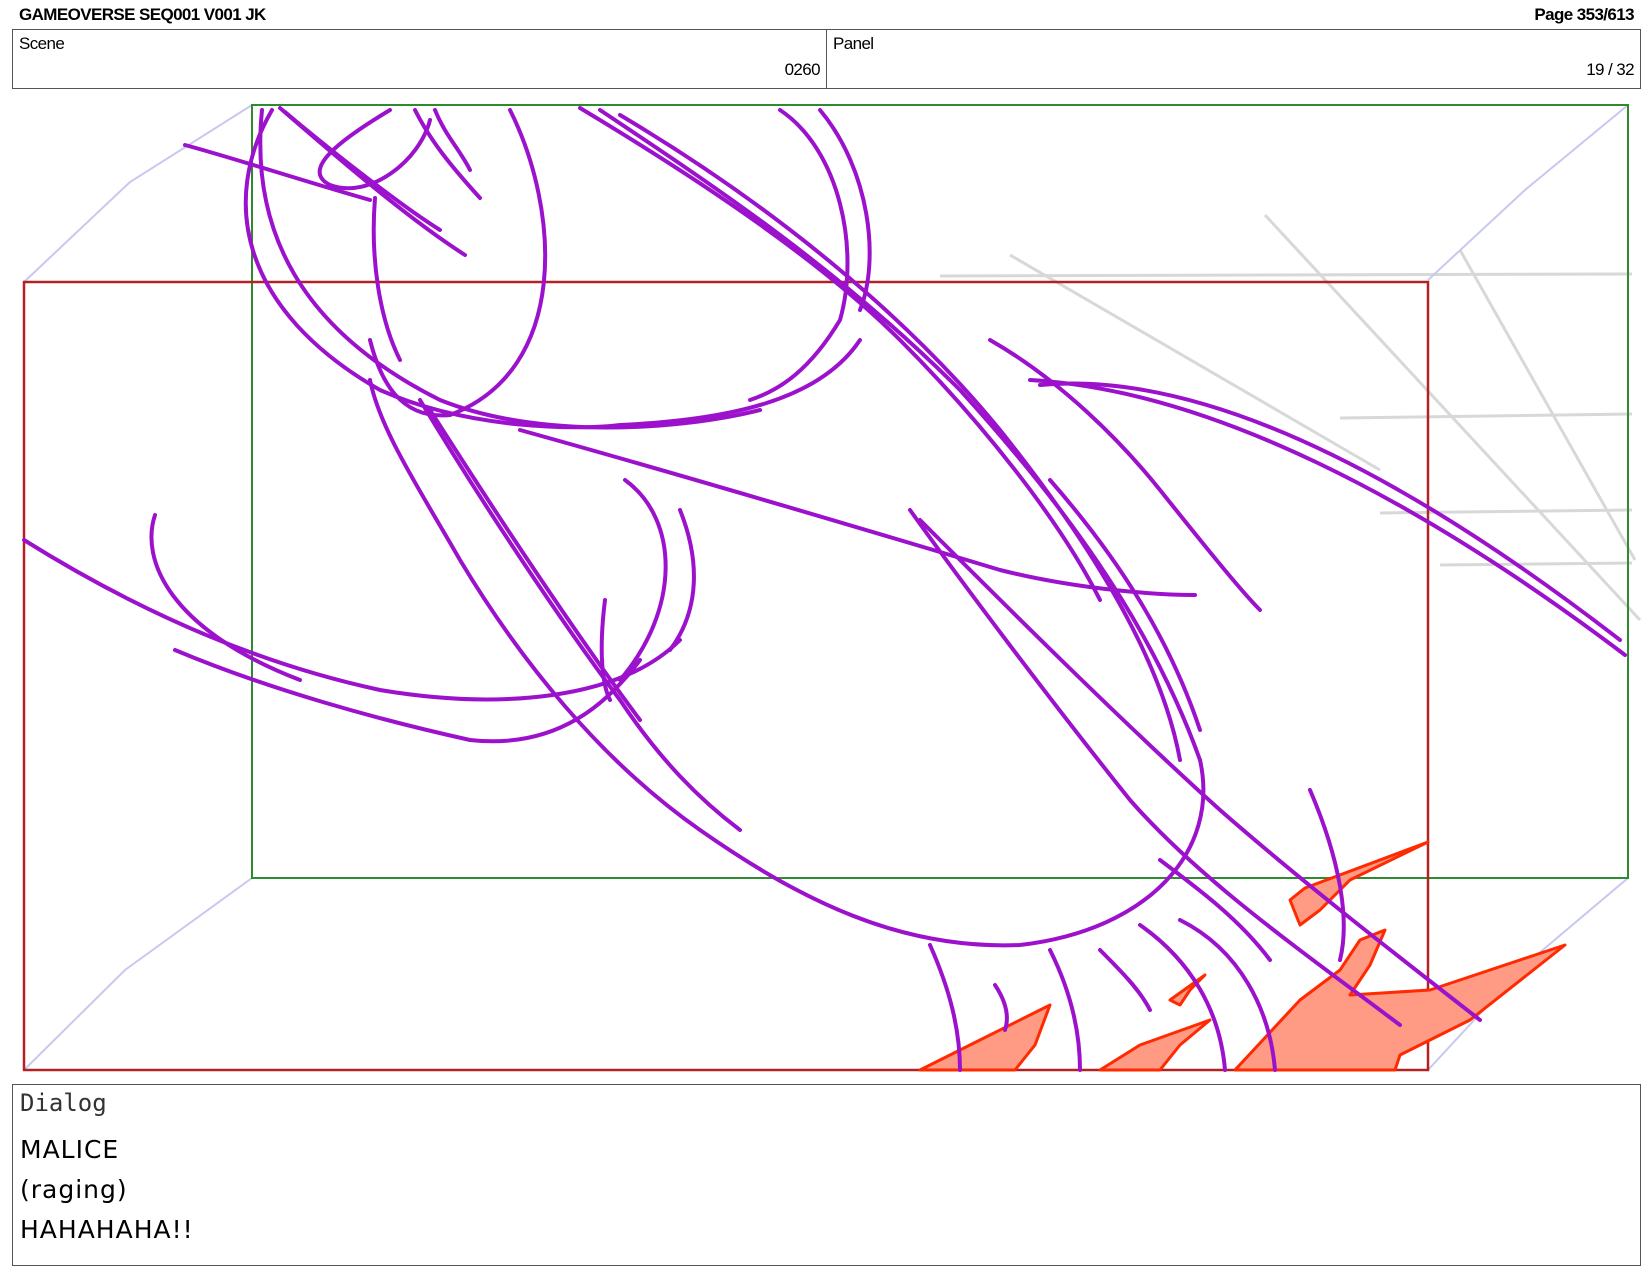 The height and width of the screenshot is (1275, 1650). What do you see at coordinates (420, 59) in the screenshot?
I see `scene-cell: Scene 0260` at bounding box center [420, 59].